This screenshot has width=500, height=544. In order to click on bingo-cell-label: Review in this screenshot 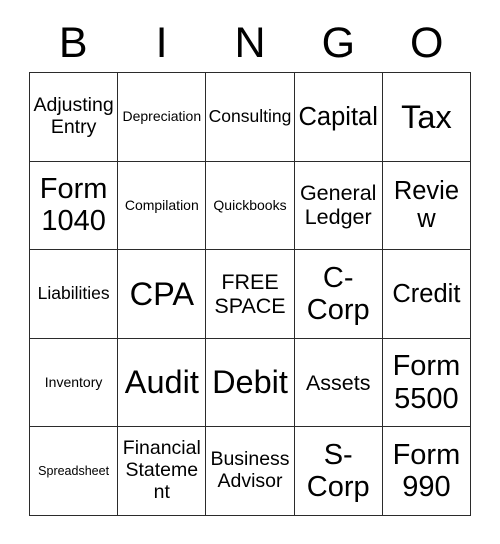, I will do `click(426, 205)`.